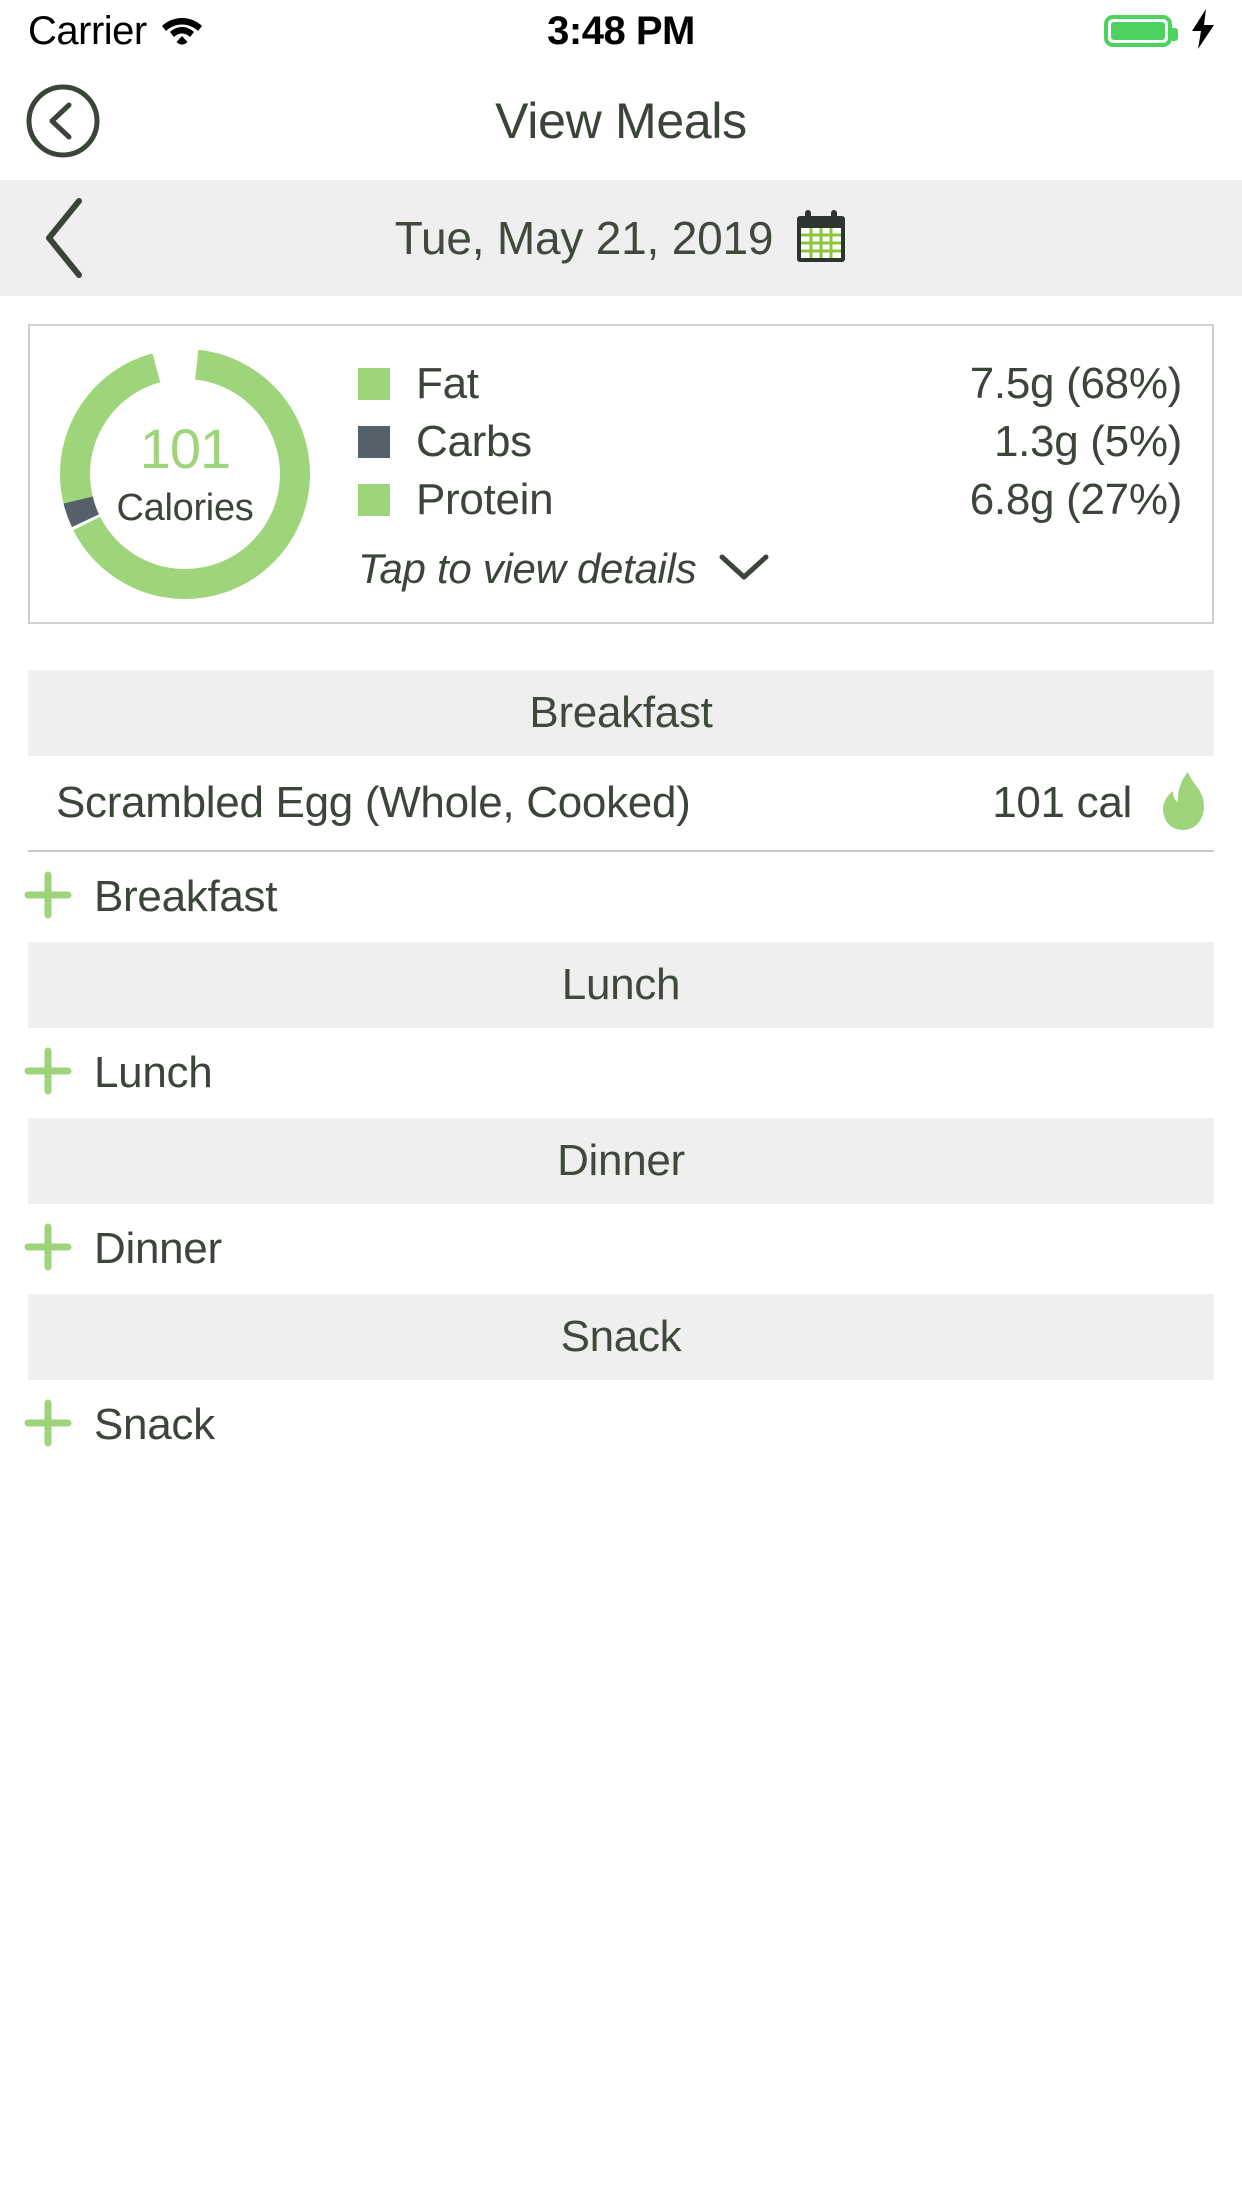 The image size is (1242, 2208). What do you see at coordinates (158, 1248) in the screenshot?
I see `add-dinner-label: Dinner` at bounding box center [158, 1248].